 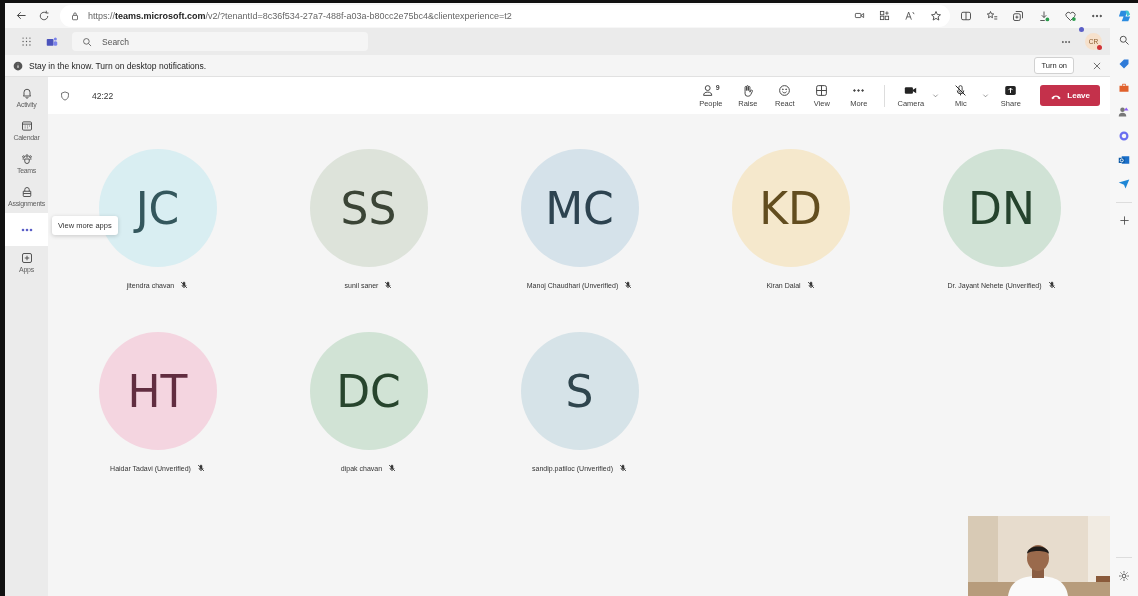 What do you see at coordinates (1124, 15) in the screenshot?
I see `copilot-icon` at bounding box center [1124, 15].